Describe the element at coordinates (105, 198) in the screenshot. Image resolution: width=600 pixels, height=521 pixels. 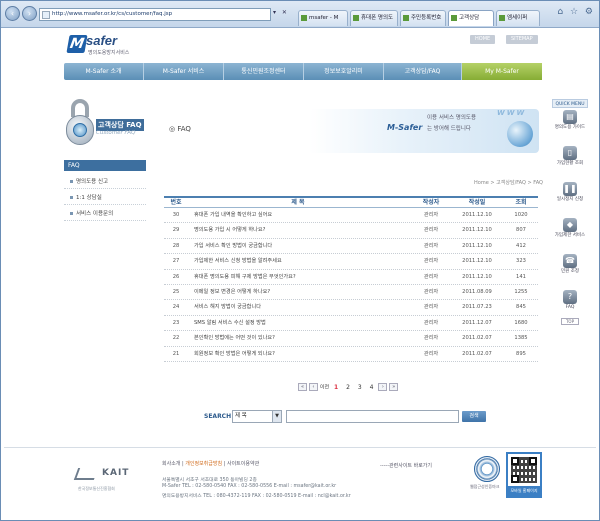
I see `sidebar-item-consult: 1:1 상담실` at that location.